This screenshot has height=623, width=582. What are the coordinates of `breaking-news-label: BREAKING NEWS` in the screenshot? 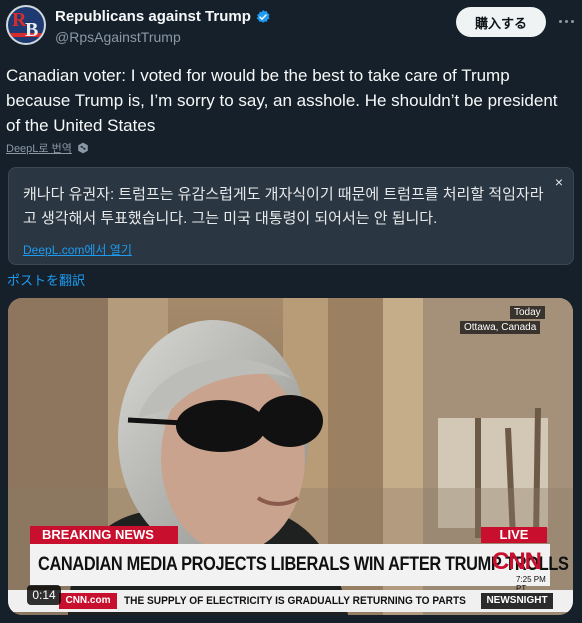 It's located at (104, 535).